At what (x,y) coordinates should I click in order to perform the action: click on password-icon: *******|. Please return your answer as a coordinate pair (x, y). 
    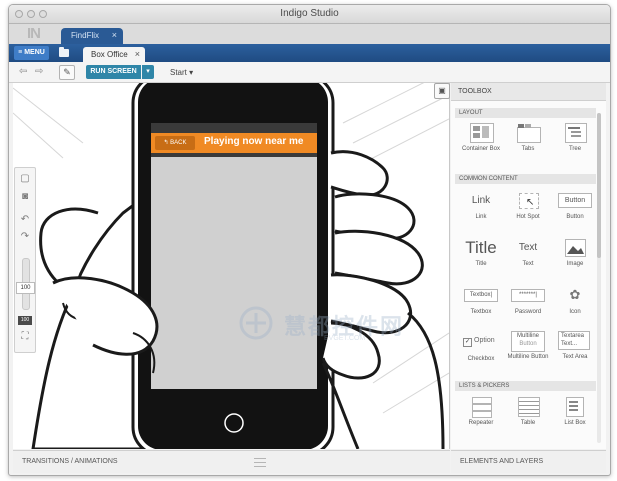
    Looking at the image, I should click on (528, 296).